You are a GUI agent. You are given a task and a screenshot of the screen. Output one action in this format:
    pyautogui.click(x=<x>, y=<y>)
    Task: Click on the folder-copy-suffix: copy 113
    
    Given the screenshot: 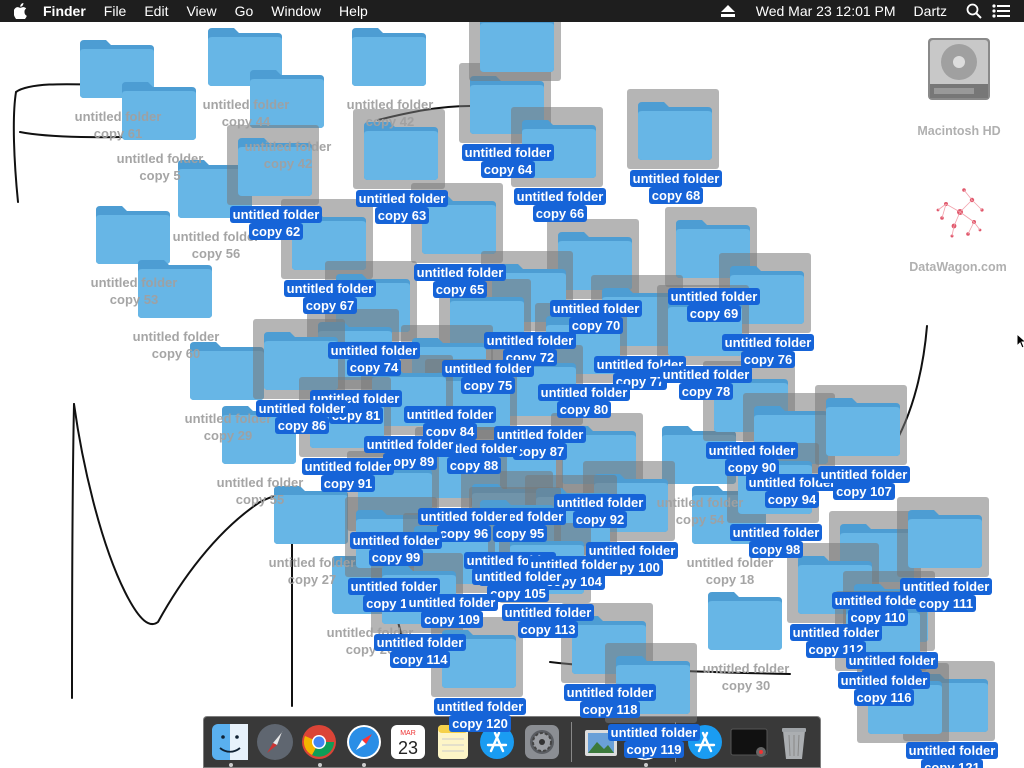 What is the action you would take?
    pyautogui.click(x=548, y=629)
    